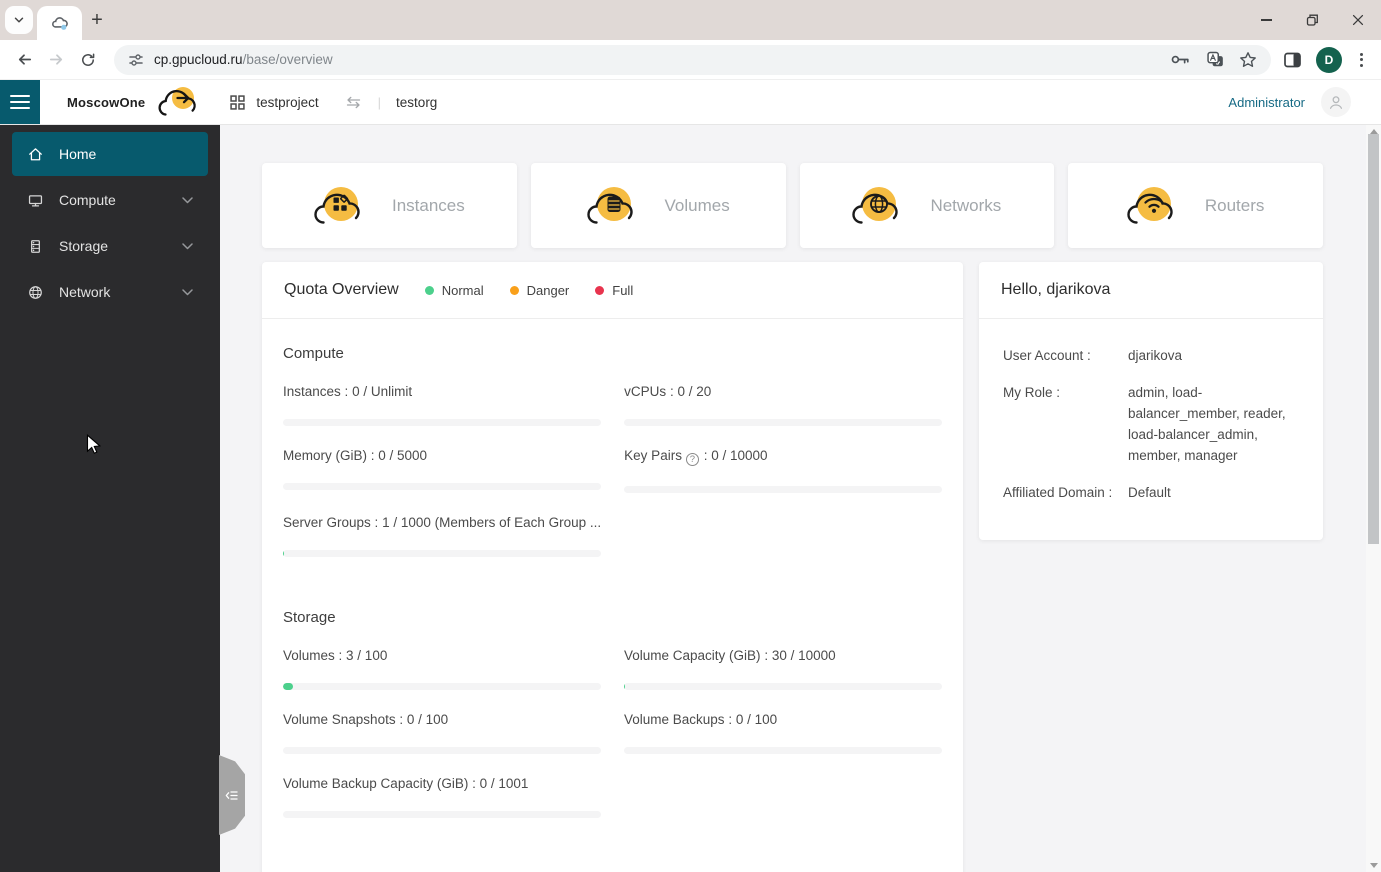 Image resolution: width=1381 pixels, height=872 pixels. Describe the element at coordinates (783, 405) in the screenshot. I see `quota-item-vcpus: vCPUs : 0 / 20` at that location.